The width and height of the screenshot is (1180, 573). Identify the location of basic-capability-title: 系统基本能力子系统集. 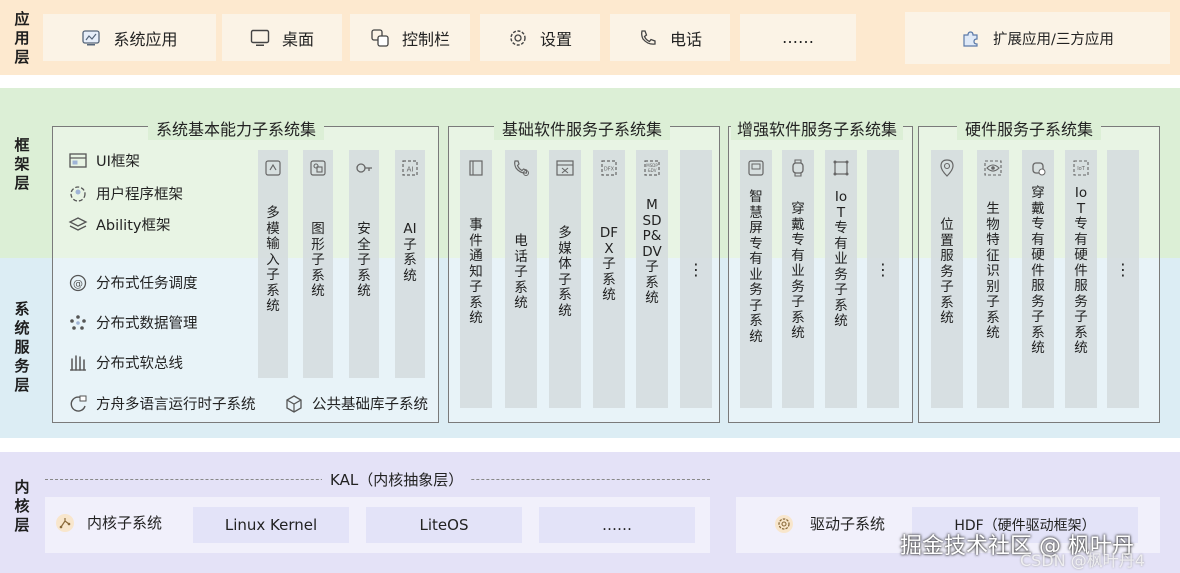
(236, 128).